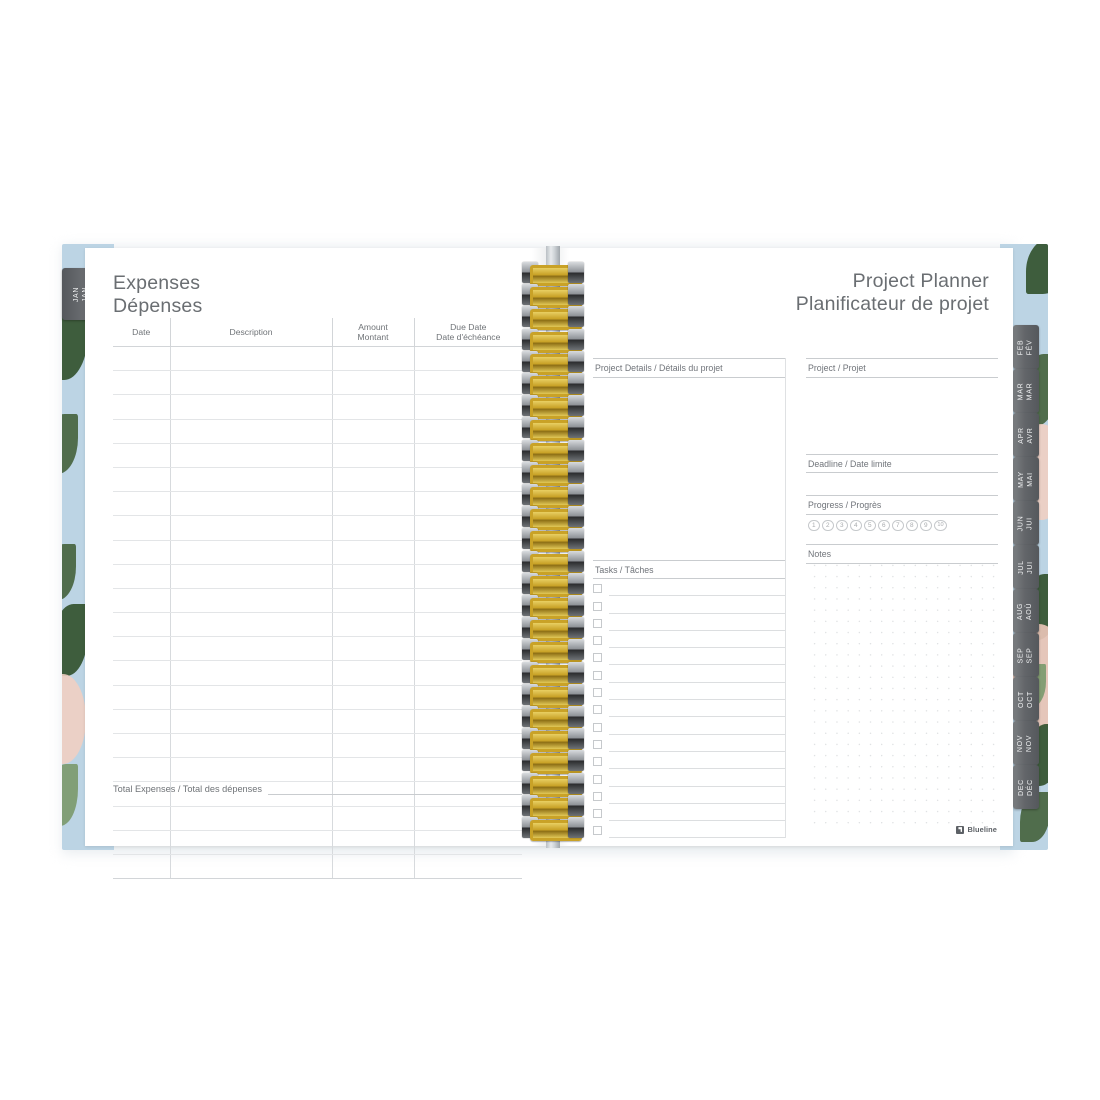 Image resolution: width=1100 pixels, height=1100 pixels. Describe the element at coordinates (842, 525) in the screenshot. I see `progress-step-3: 3` at that location.